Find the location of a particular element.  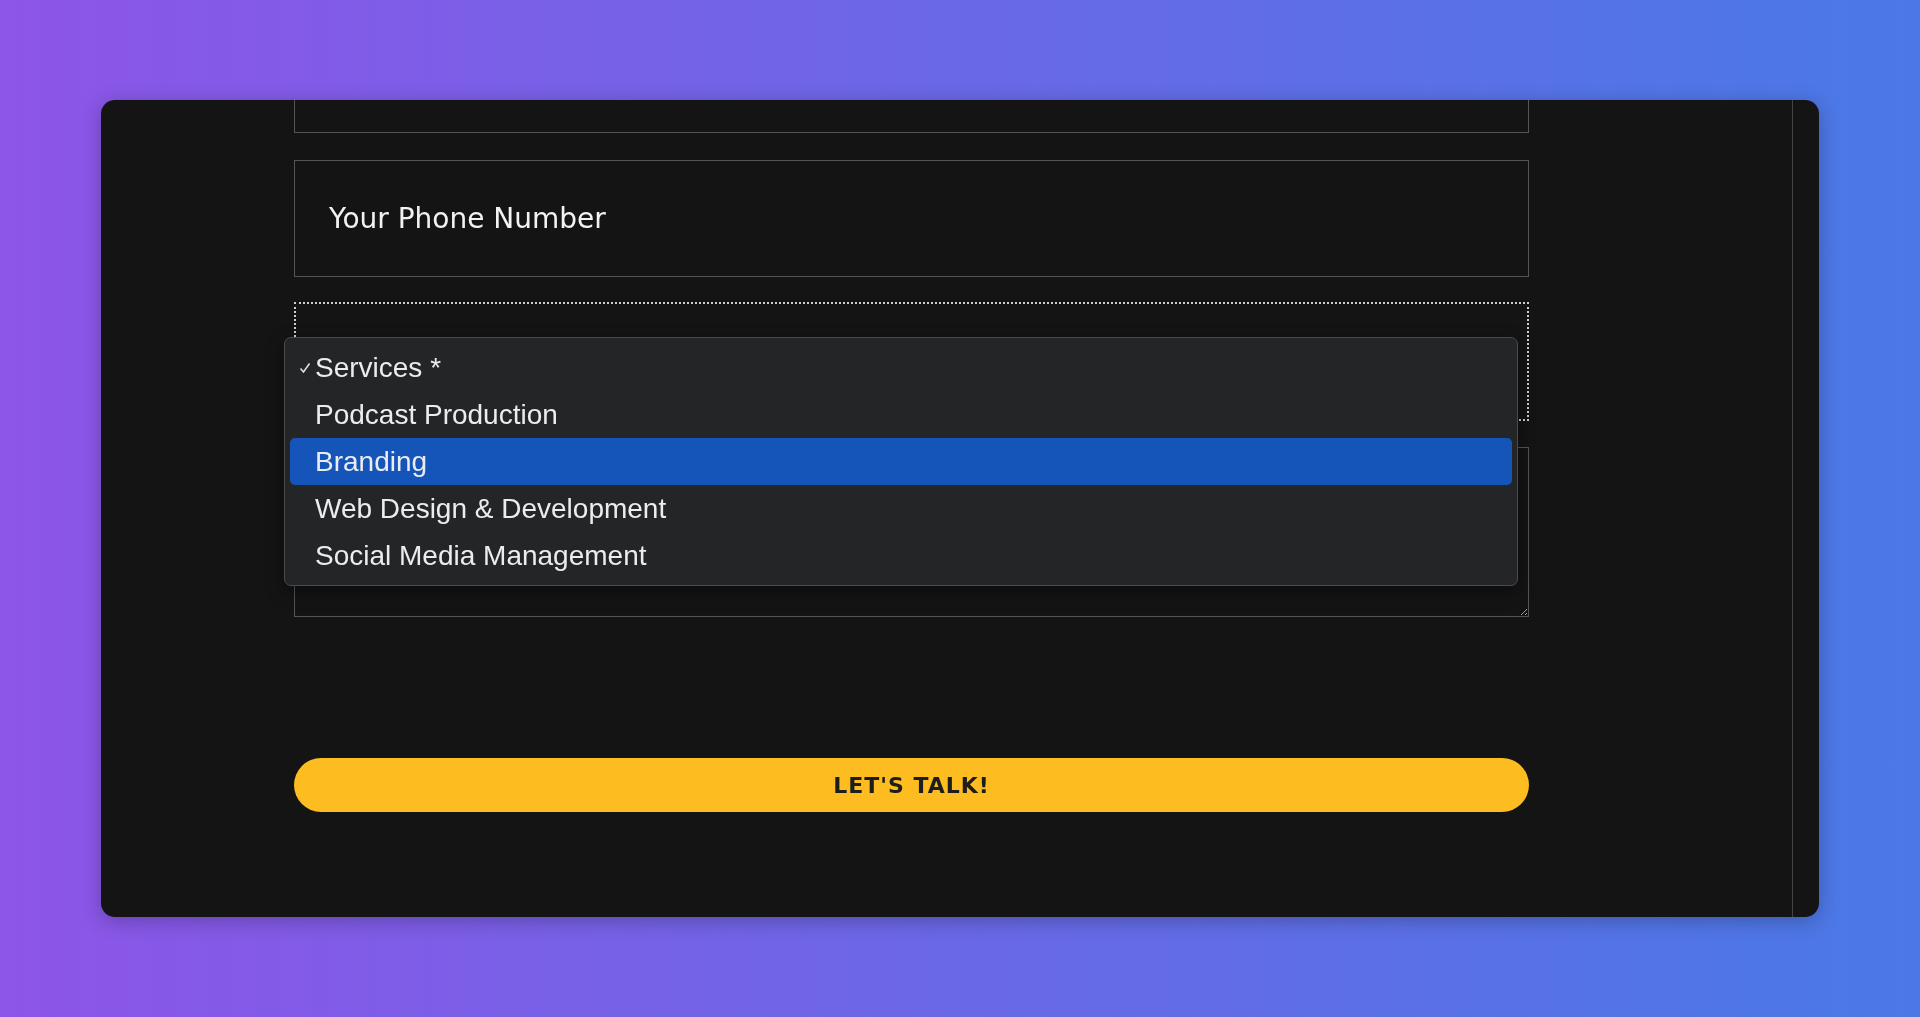

dropdown-option: Services * is located at coordinates (901, 367).